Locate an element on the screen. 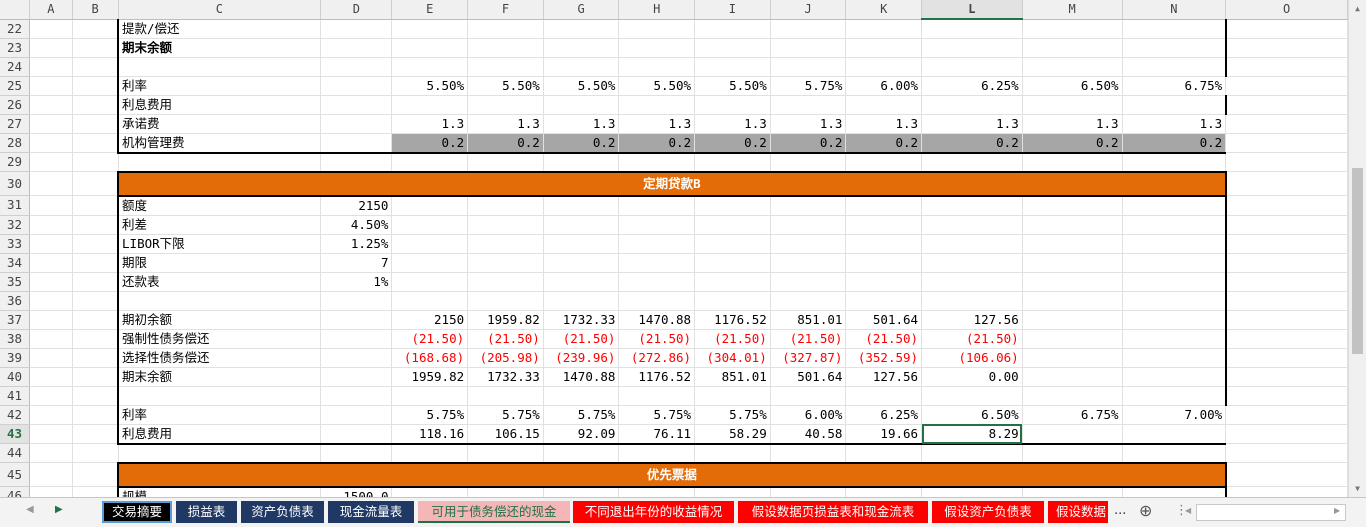  cell-M44 is located at coordinates (1072, 453).